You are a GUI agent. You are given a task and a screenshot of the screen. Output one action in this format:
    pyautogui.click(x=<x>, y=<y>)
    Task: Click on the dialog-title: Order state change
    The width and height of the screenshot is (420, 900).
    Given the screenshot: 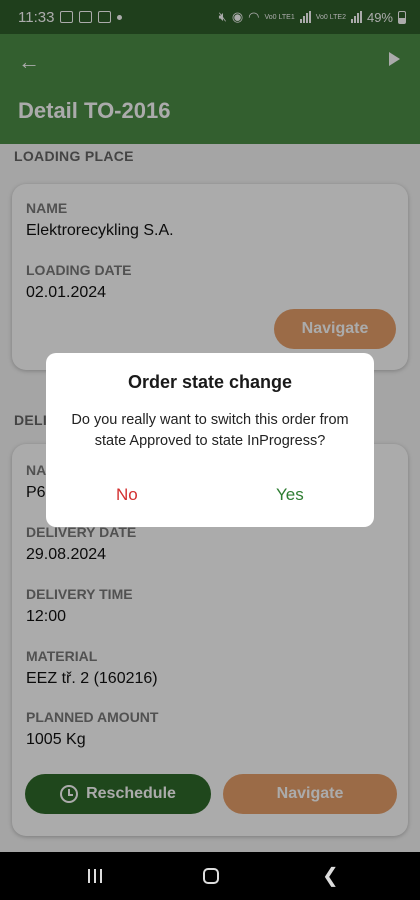 What is the action you would take?
    pyautogui.click(x=210, y=382)
    